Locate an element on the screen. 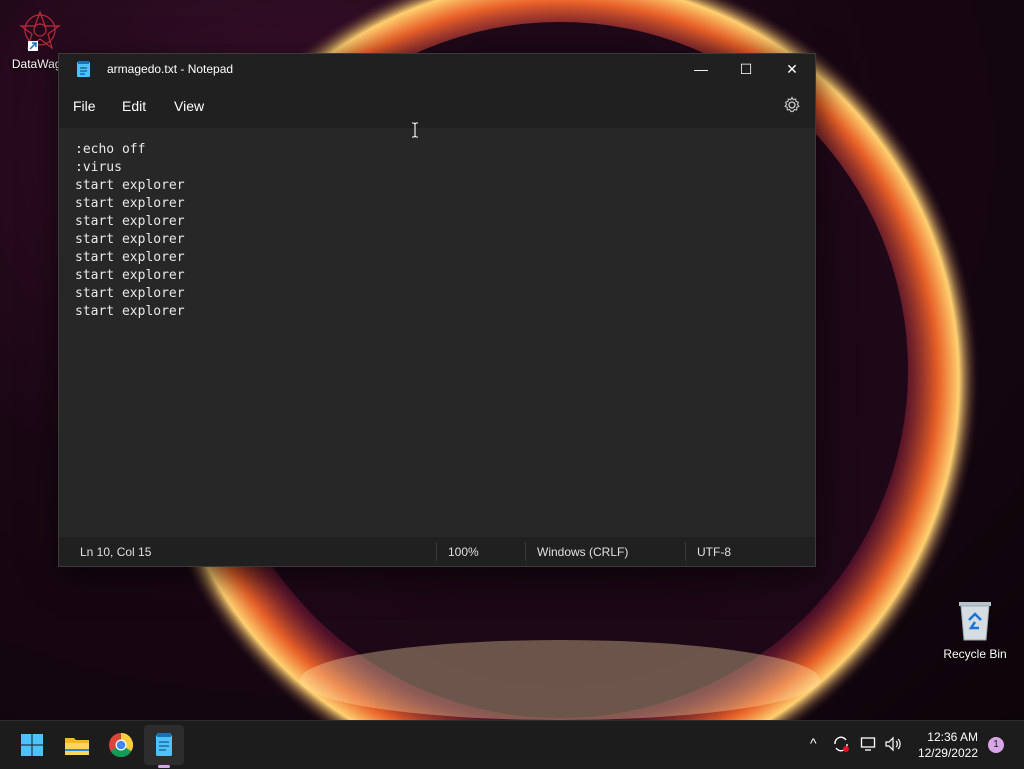 The height and width of the screenshot is (769, 1024). clock-time: 12:36 AM is located at coordinates (952, 737).